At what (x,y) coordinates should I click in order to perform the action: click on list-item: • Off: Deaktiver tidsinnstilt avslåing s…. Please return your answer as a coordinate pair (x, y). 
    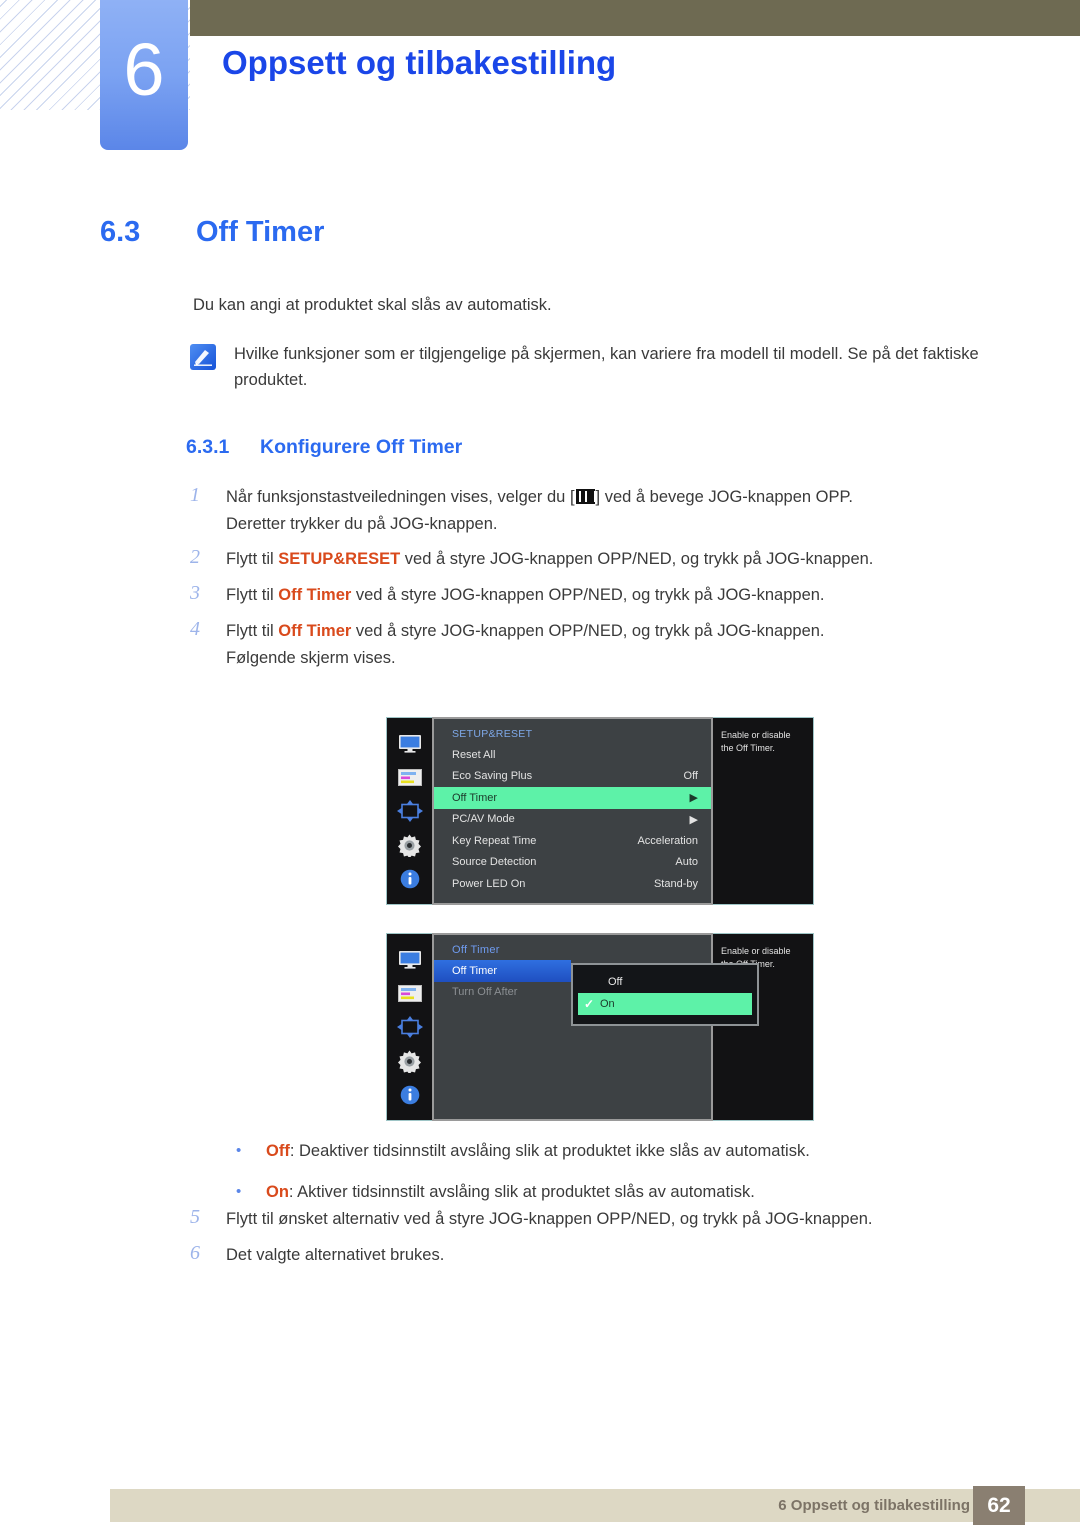
    Looking at the image, I should click on (636, 1151).